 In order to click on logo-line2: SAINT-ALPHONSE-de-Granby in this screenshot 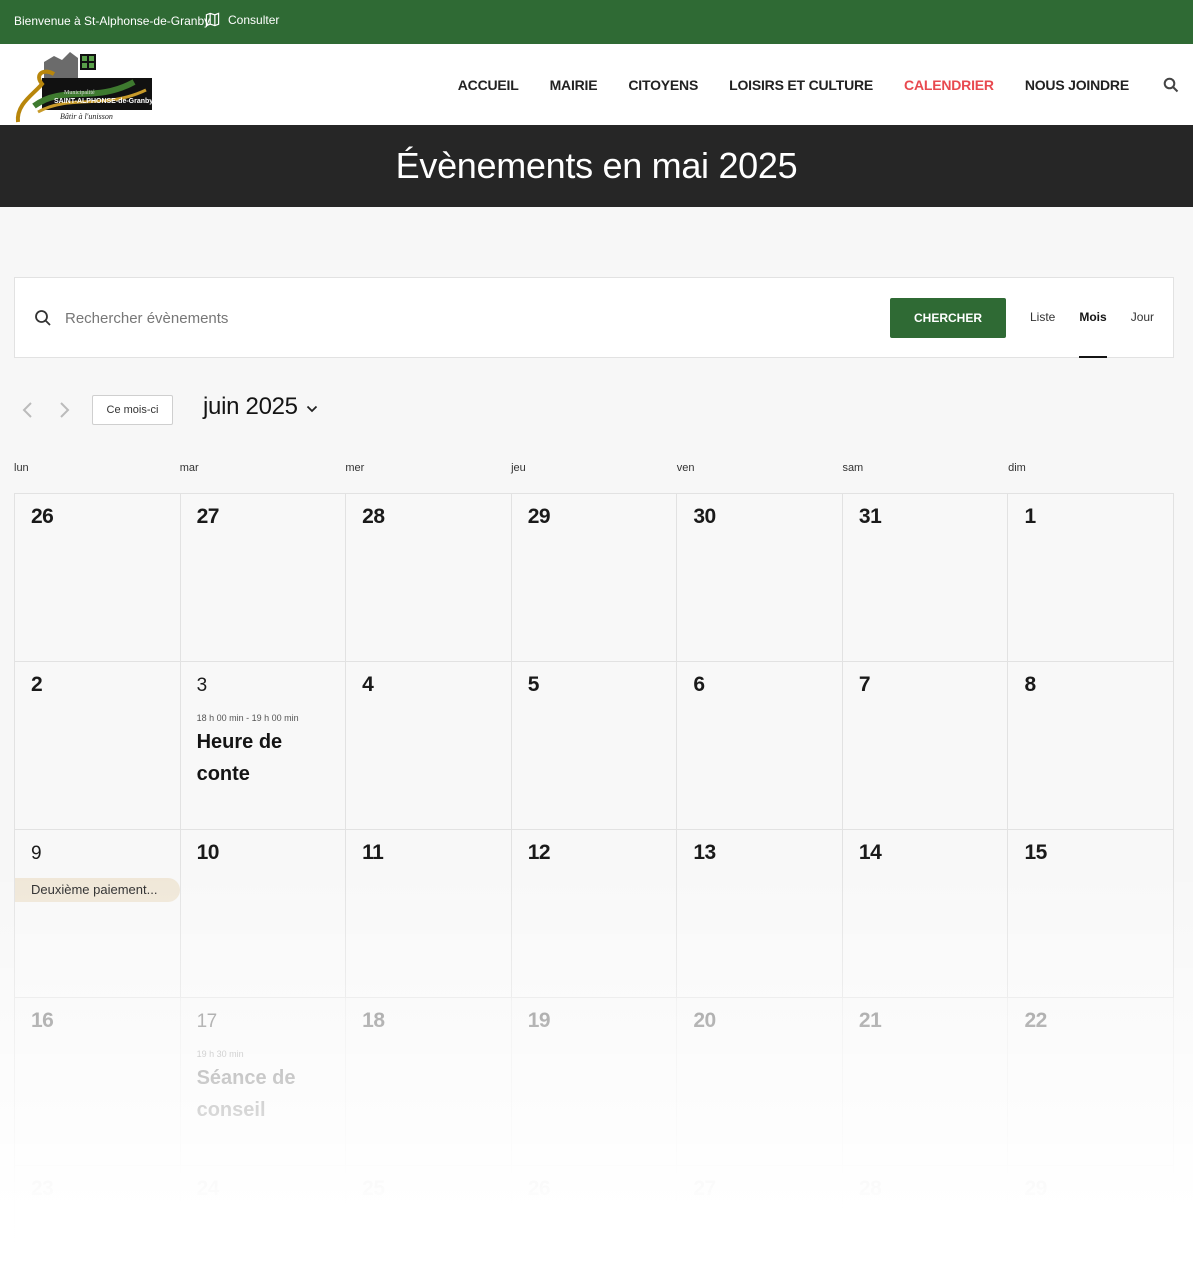, I will do `click(103, 101)`.